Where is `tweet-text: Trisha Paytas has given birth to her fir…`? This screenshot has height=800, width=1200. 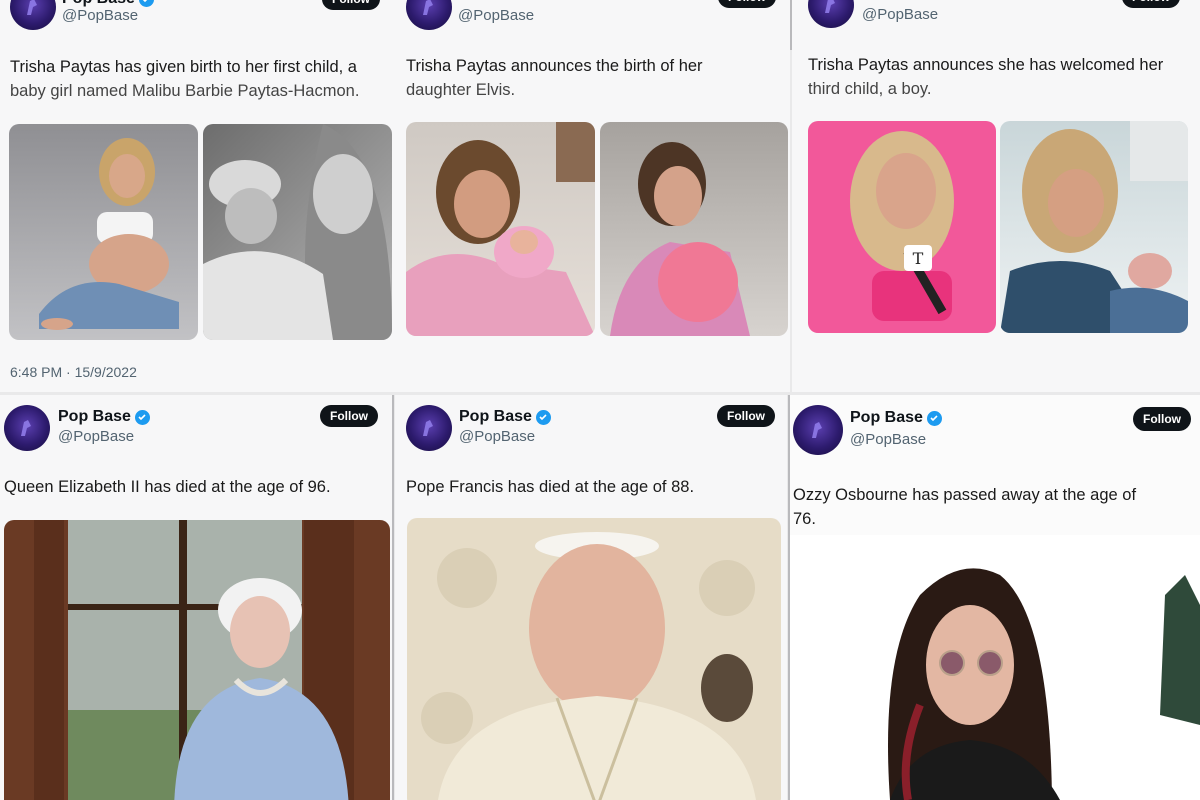
tweet-text: Trisha Paytas has given birth to her fir… is located at coordinates (202, 79).